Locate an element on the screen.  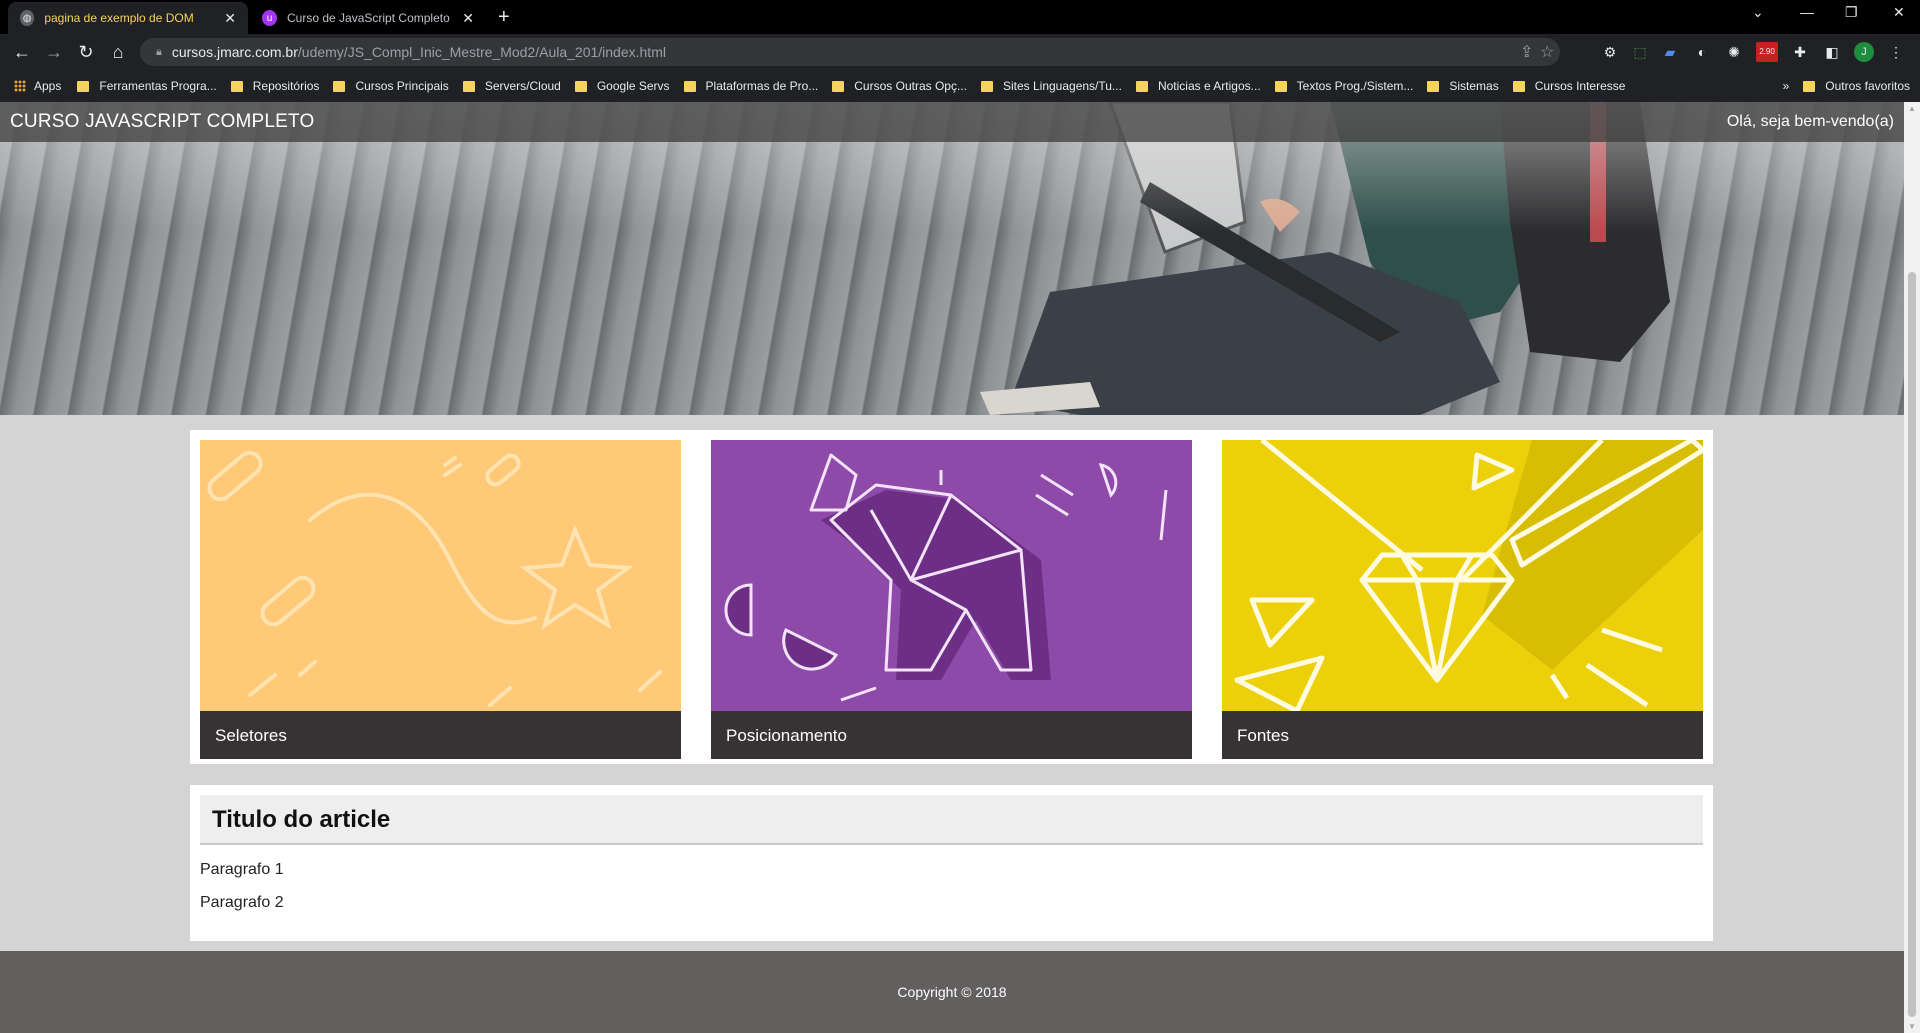
bookmark-folder: Repositórios is located at coordinates (274, 86).